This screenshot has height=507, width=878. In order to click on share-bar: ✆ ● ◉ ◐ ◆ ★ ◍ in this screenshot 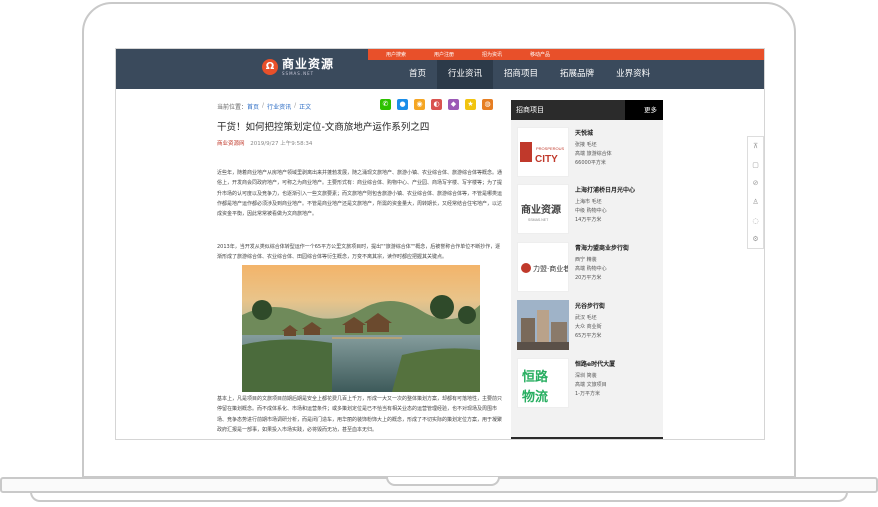, I will do `click(439, 104)`.